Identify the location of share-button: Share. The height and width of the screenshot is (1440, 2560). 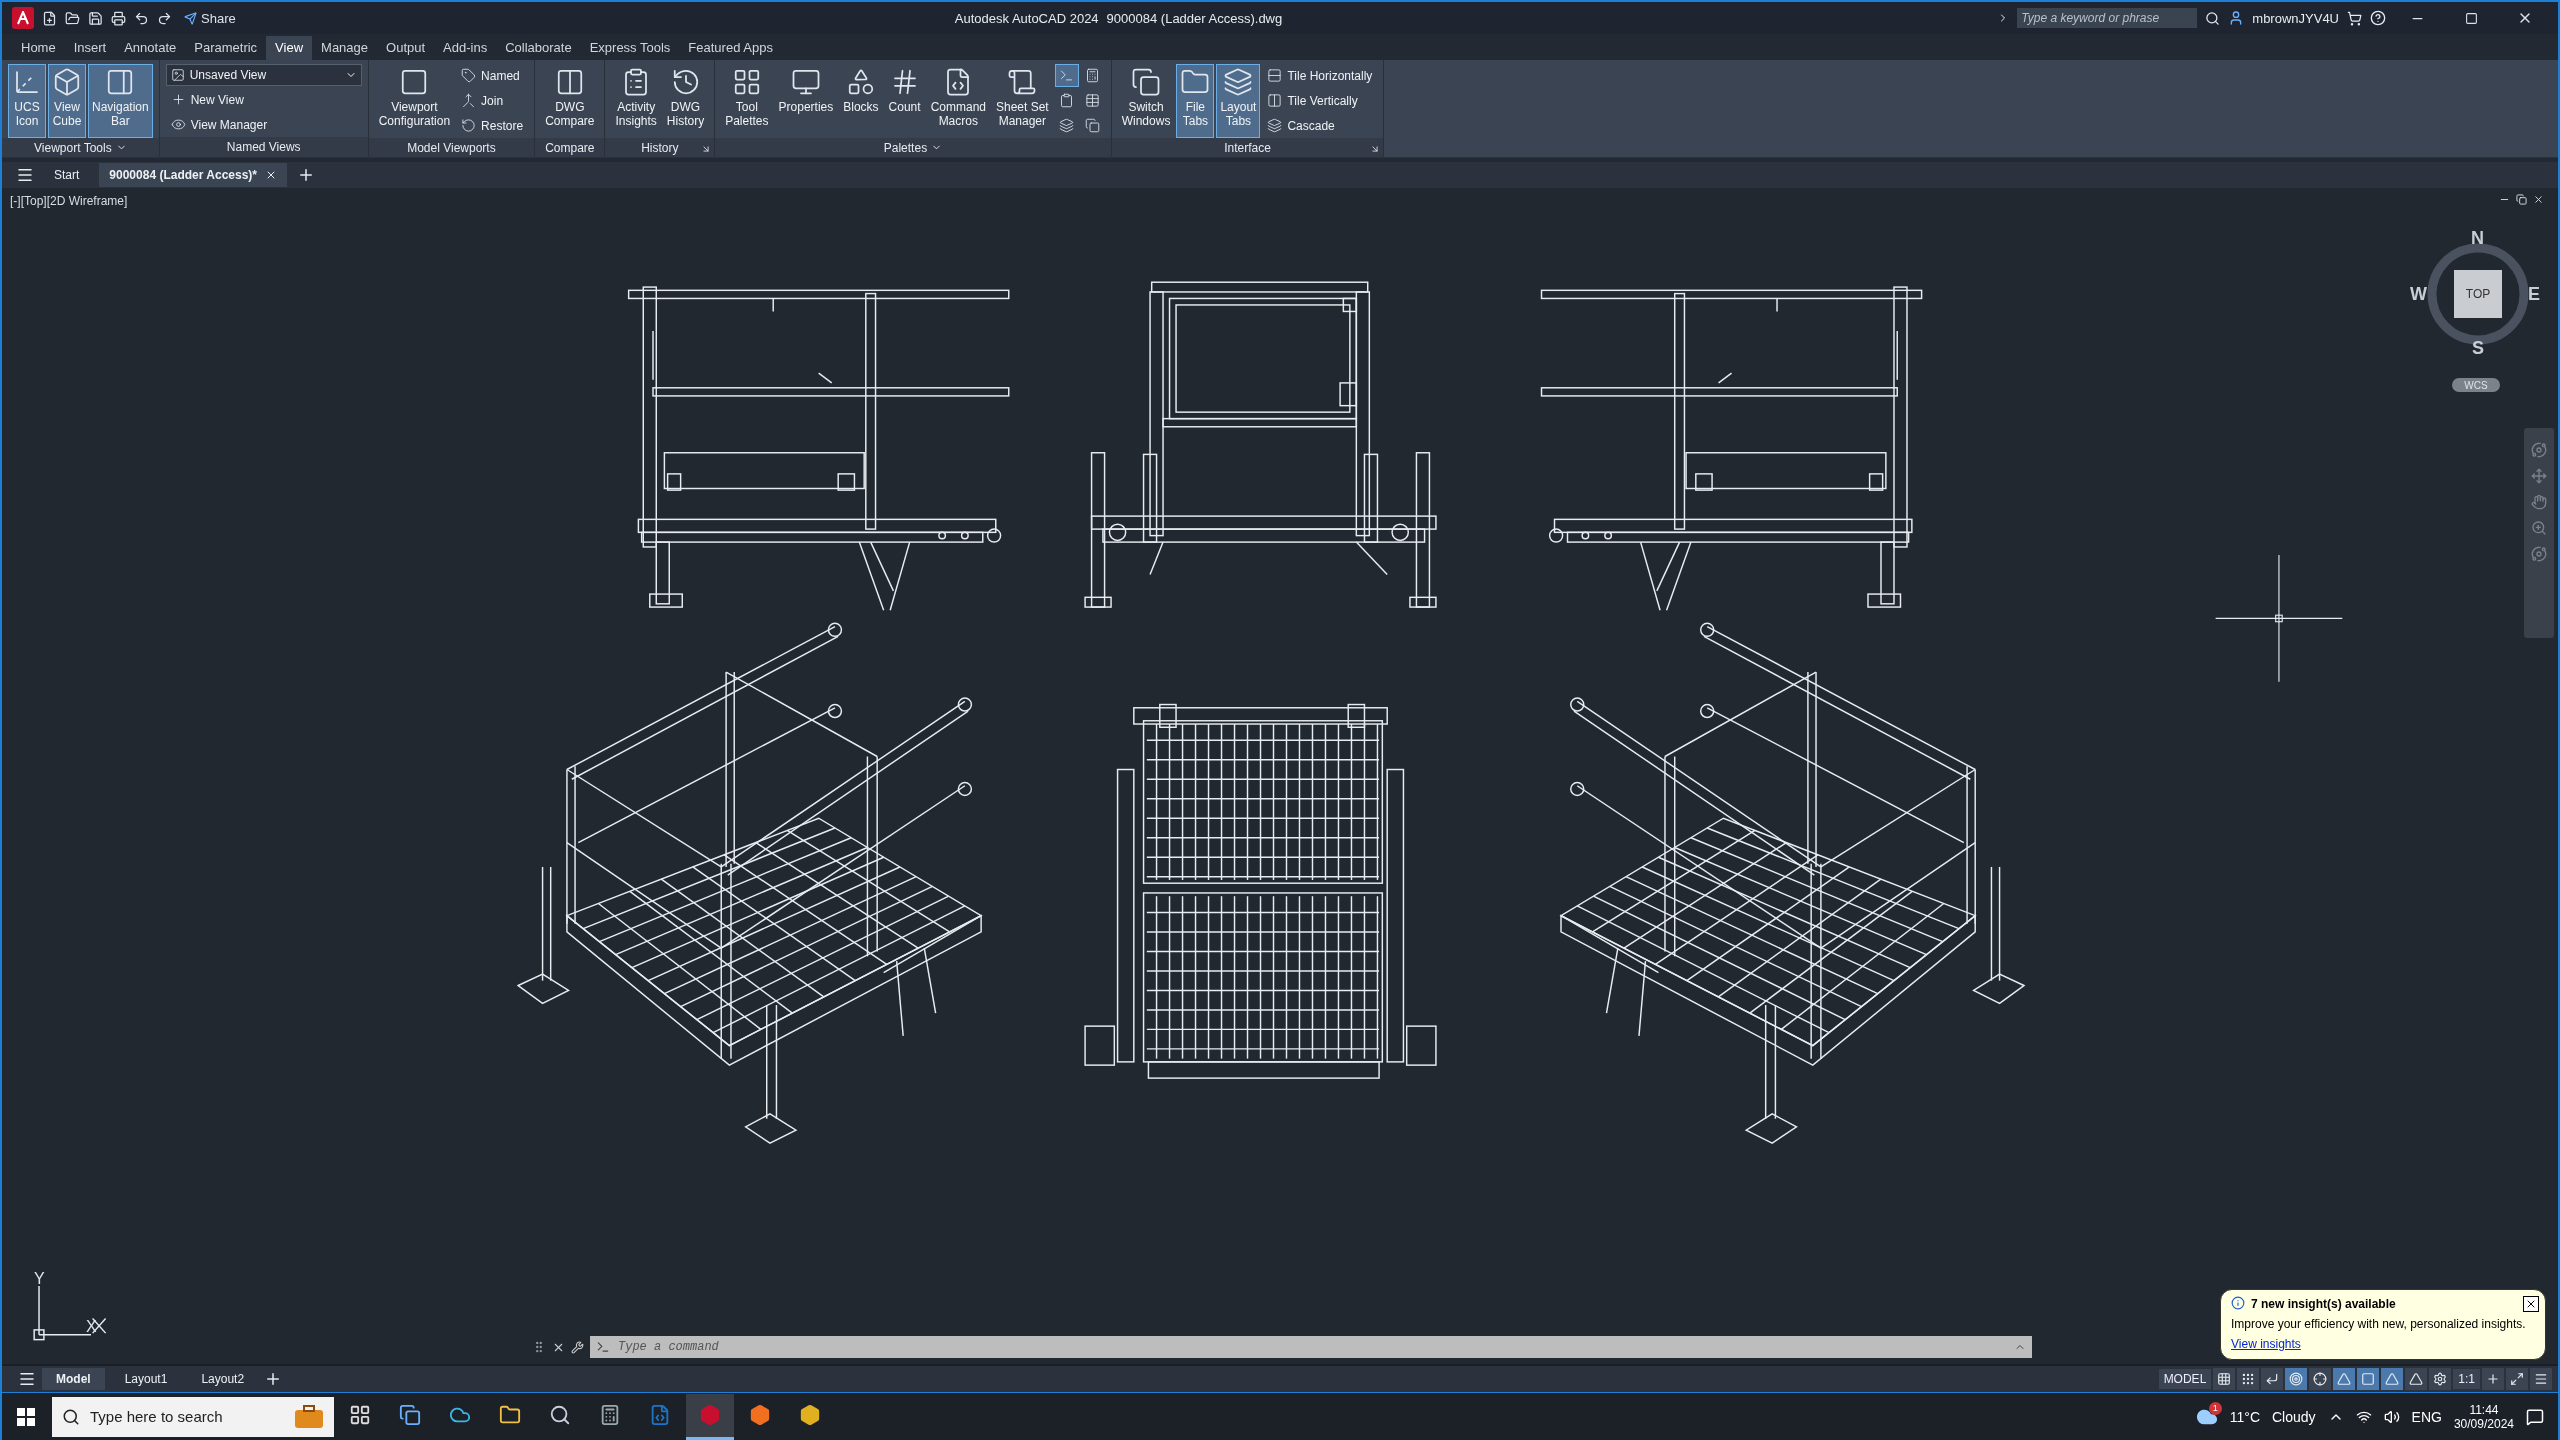
(210, 18).